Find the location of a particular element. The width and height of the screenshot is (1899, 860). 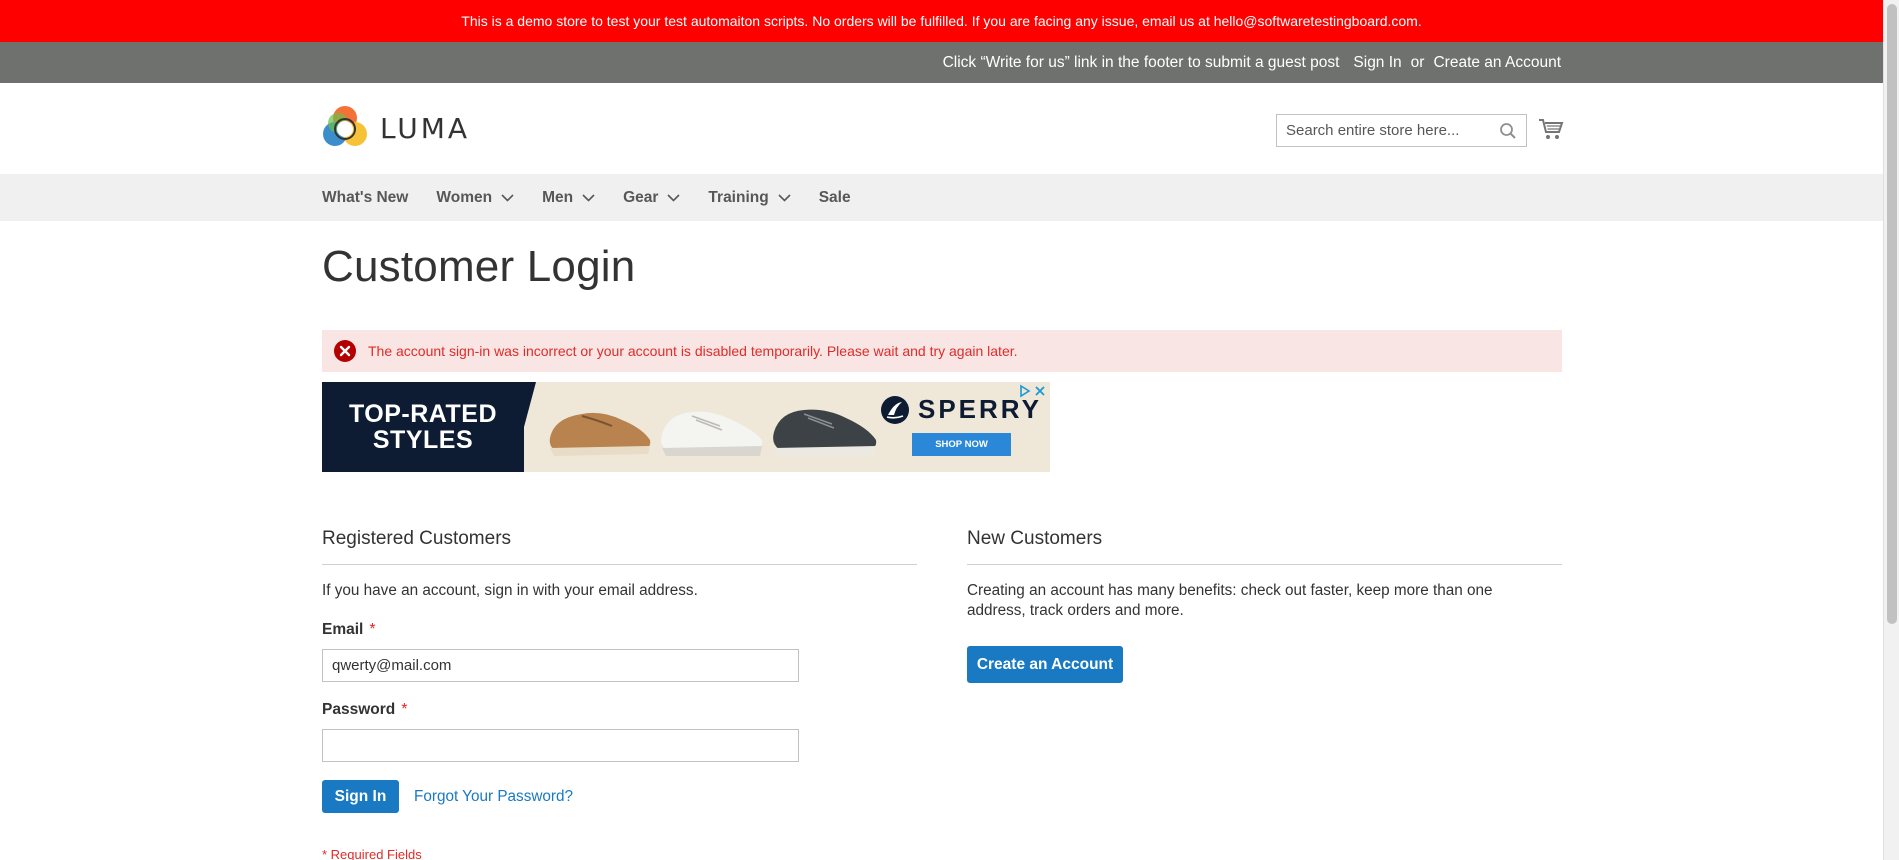

logo-text: LUMA is located at coordinates (425, 128).